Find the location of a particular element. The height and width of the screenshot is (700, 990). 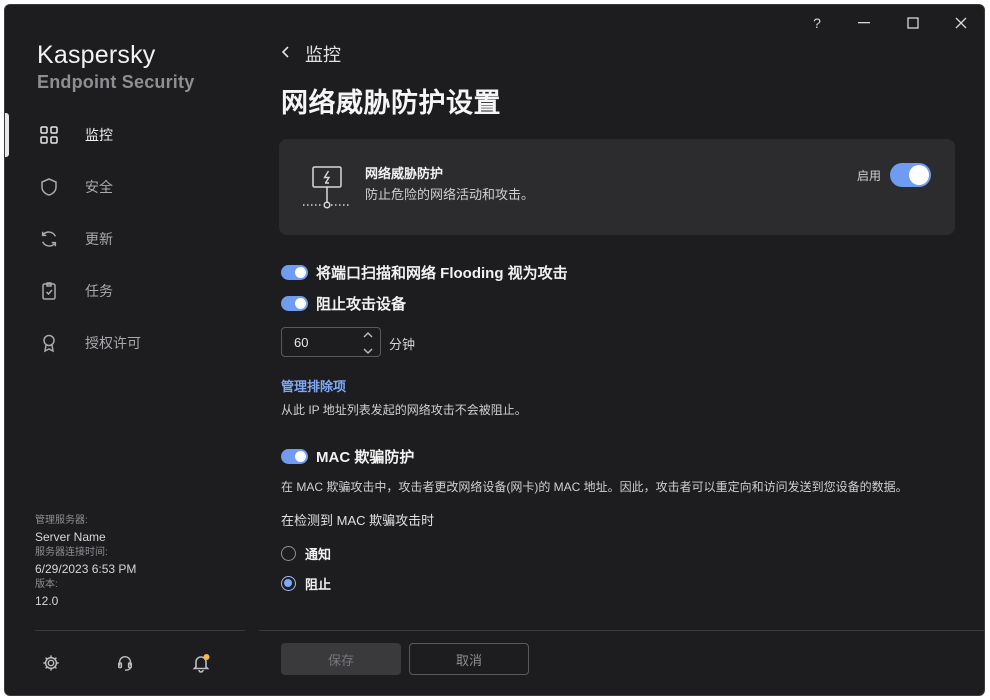

port-scan-option: 将端口扫描和网络 Flooding 视为攻击 is located at coordinates (424, 272).